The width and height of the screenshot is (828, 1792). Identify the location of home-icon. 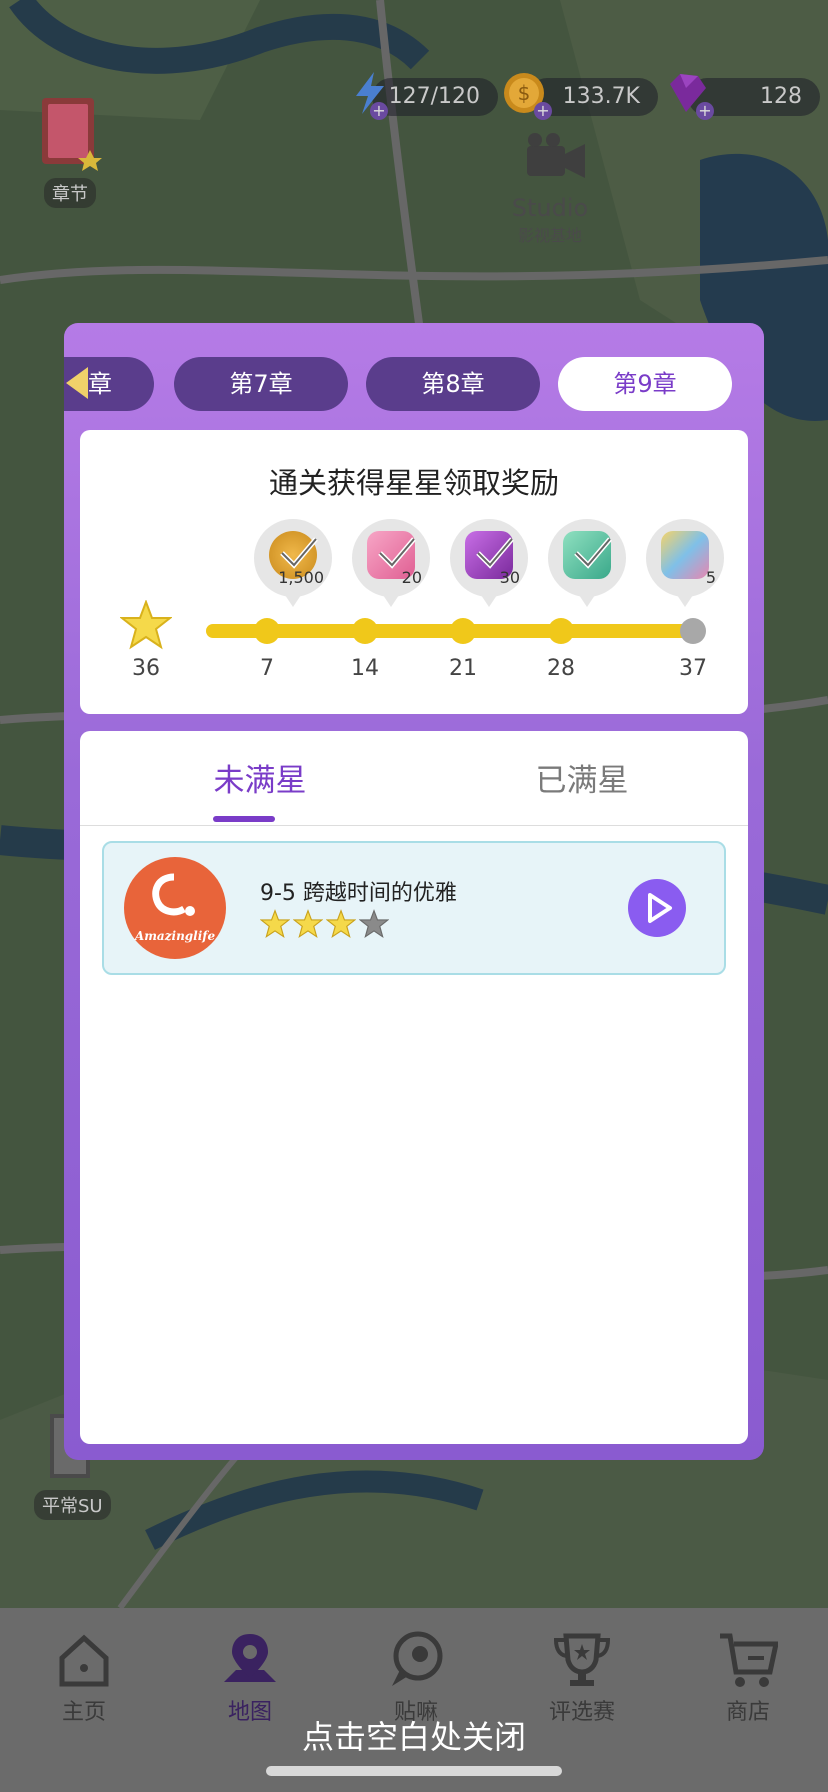
(84, 1660).